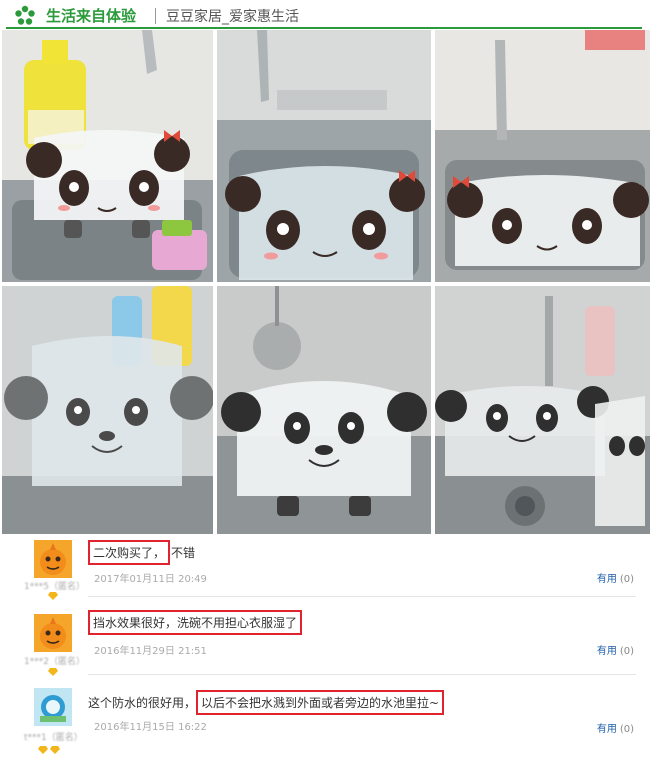  What do you see at coordinates (183, 553) in the screenshot?
I see `review-text-tail: 不错` at bounding box center [183, 553].